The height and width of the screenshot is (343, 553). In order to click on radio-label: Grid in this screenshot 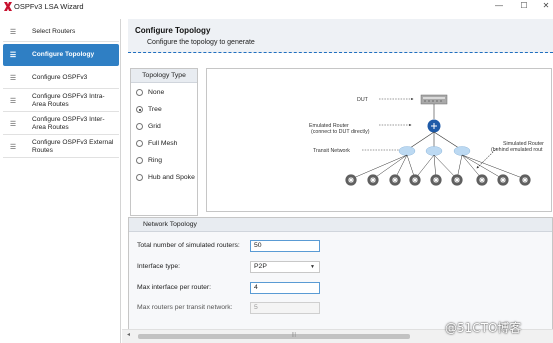, I will do `click(154, 126)`.